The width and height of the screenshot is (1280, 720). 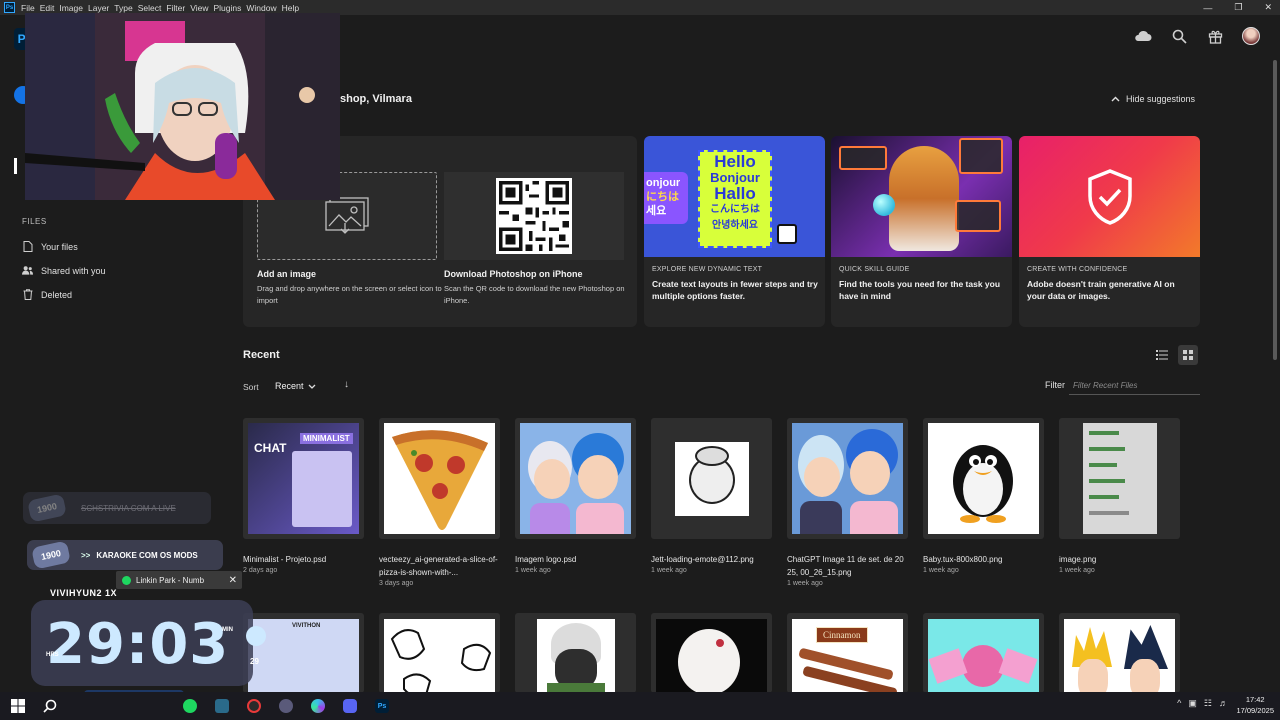 What do you see at coordinates (513, 274) in the screenshot?
I see `download-iphone-title: Download Photoshop on iPhone` at bounding box center [513, 274].